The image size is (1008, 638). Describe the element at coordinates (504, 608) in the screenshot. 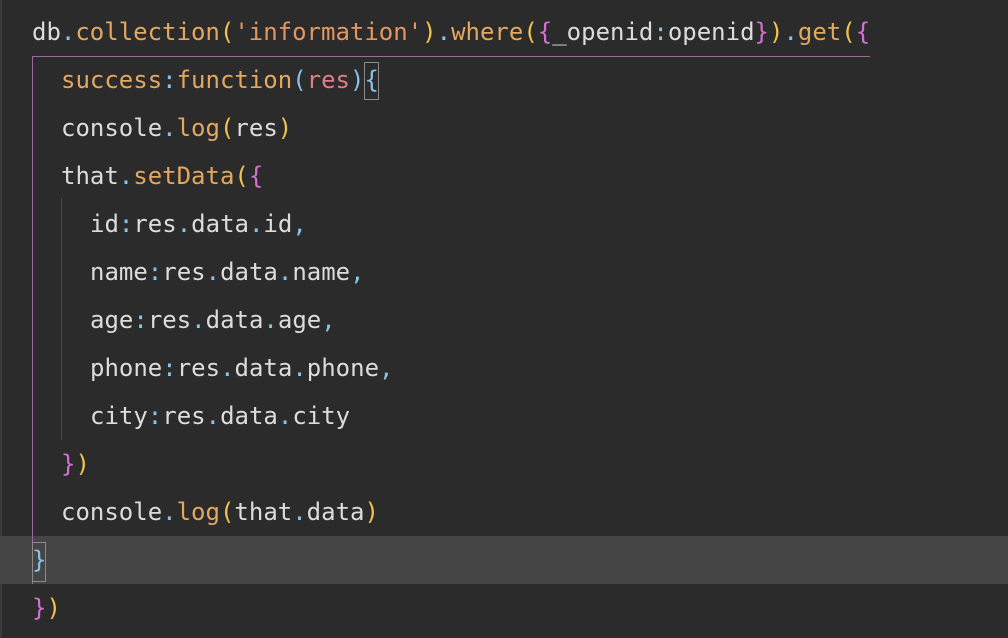

I see `code-line-13: })` at that location.